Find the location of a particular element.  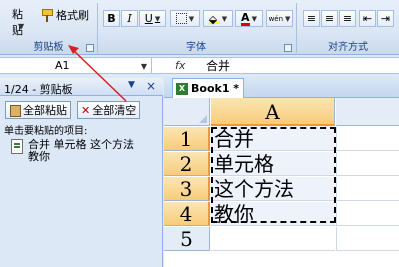

font-dialog-launcher is located at coordinates (288, 48).